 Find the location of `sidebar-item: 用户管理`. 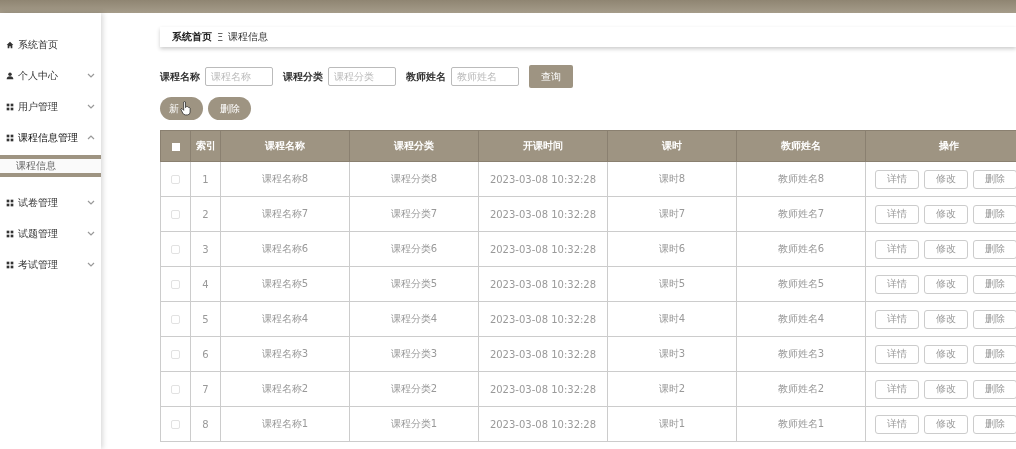

sidebar-item: 用户管理 is located at coordinates (50, 106).